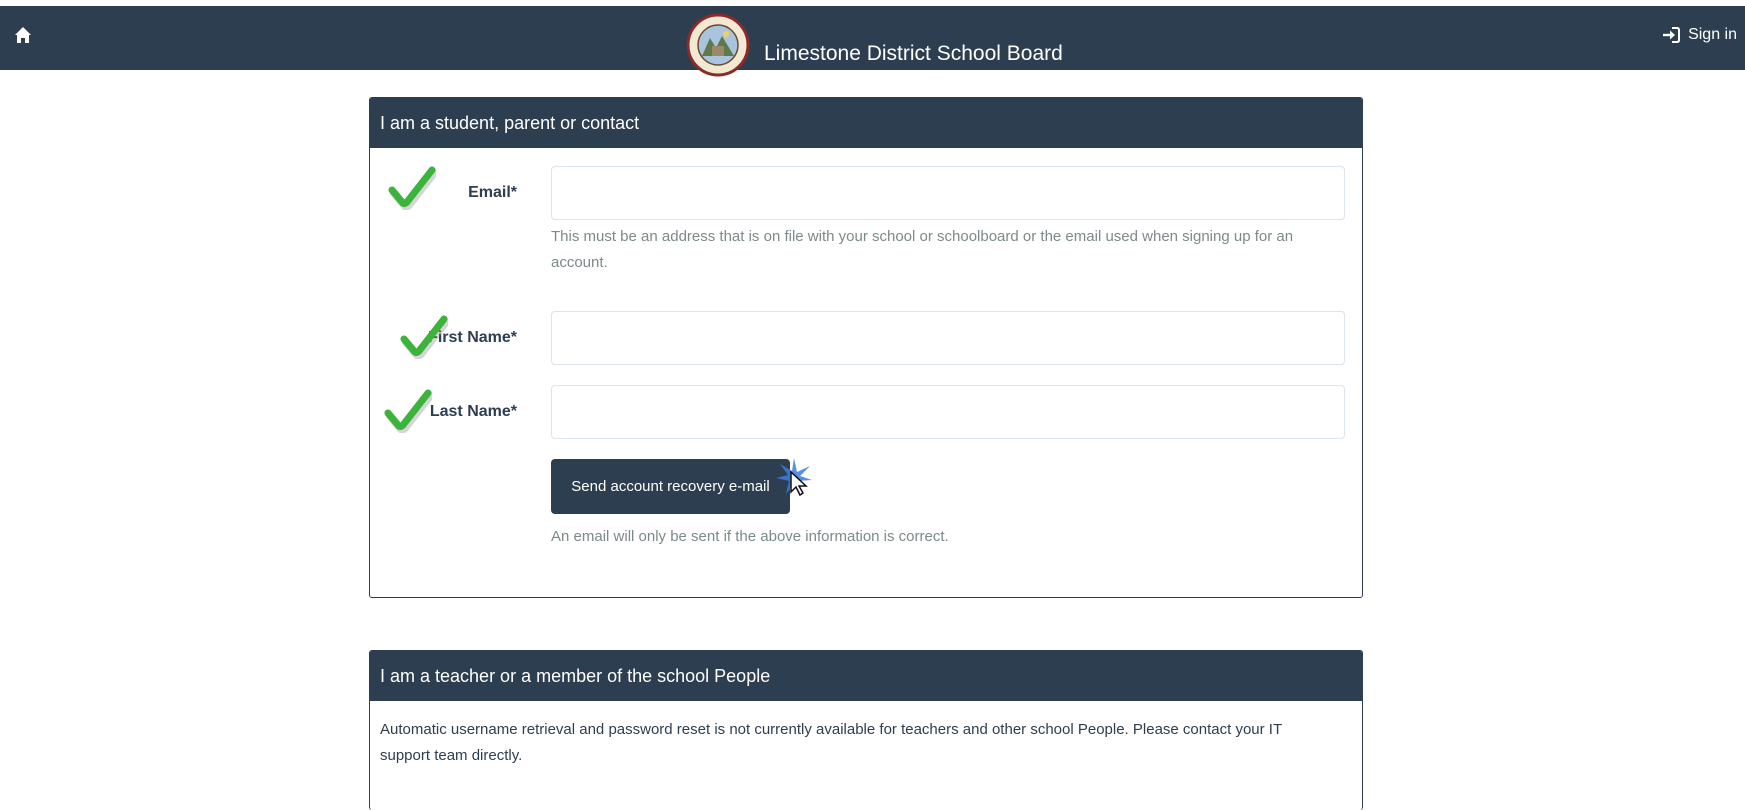 Image resolution: width=1745 pixels, height=810 pixels. I want to click on sign-in-icon, so click(1672, 35).